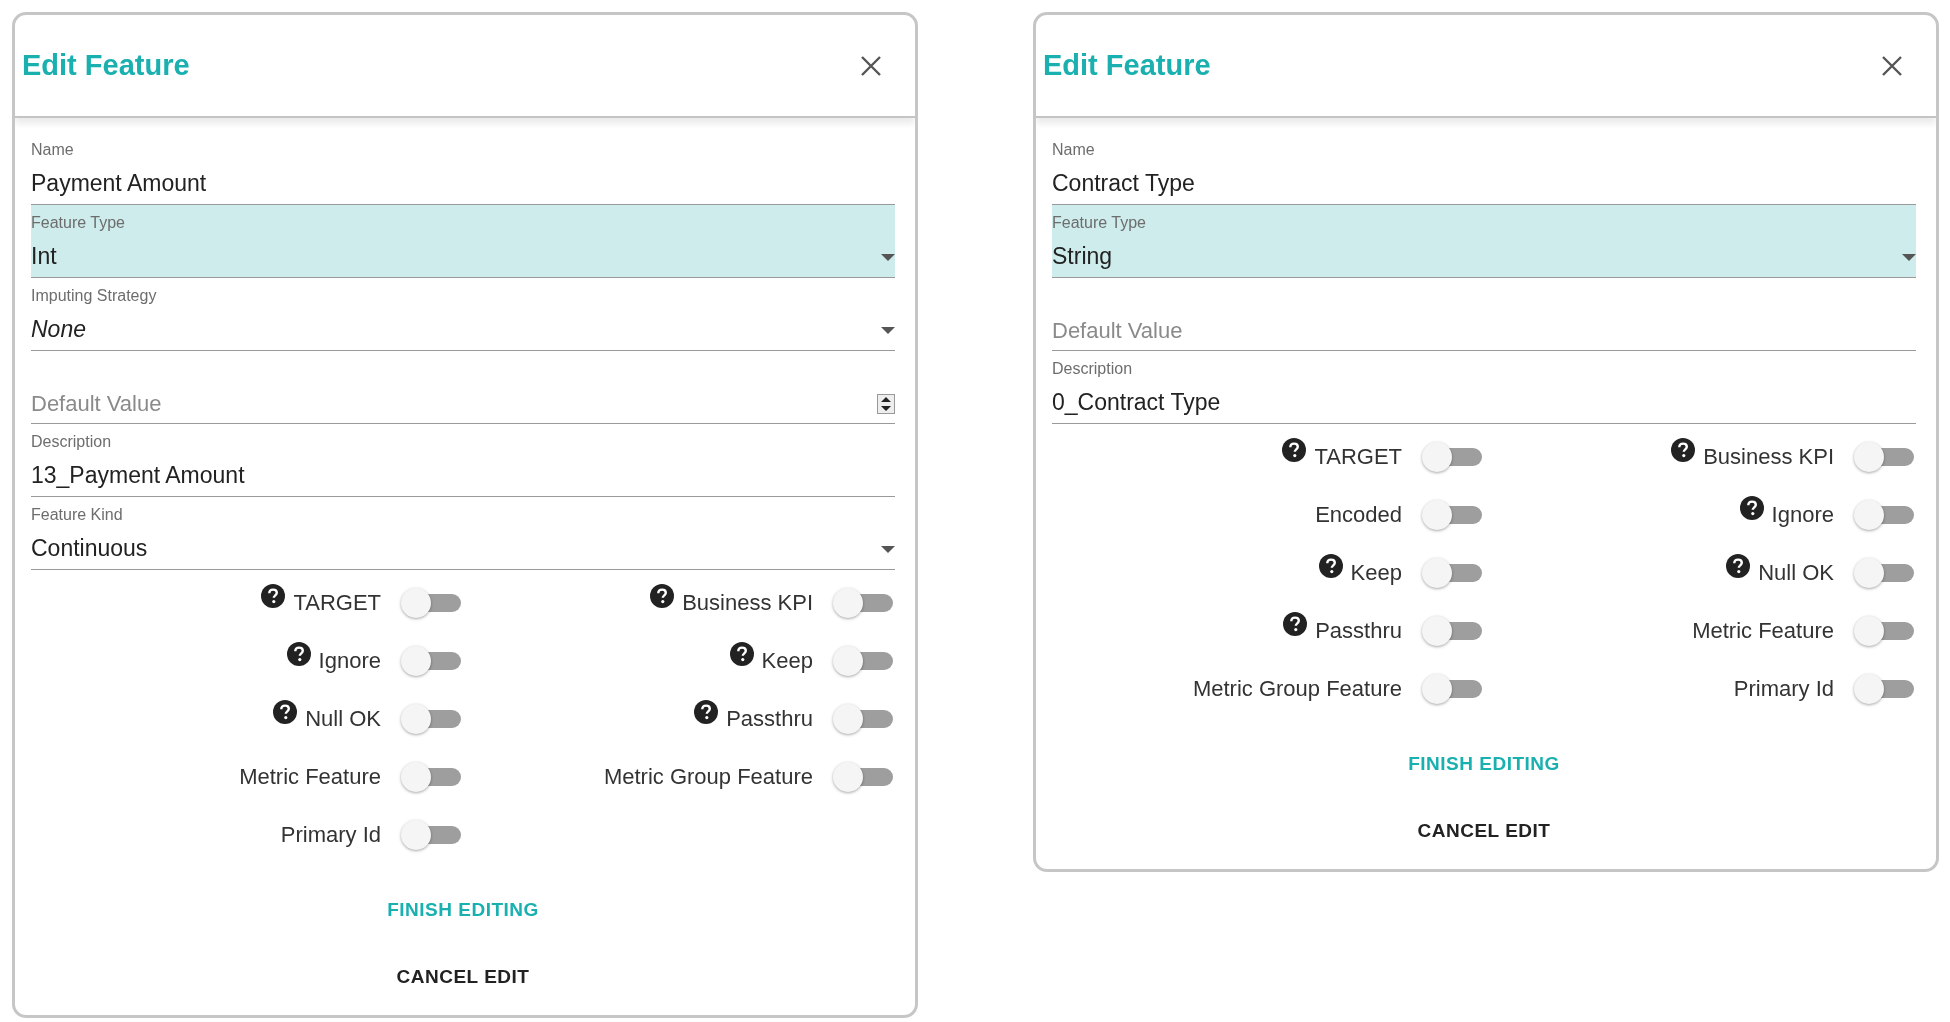 The width and height of the screenshot is (1950, 1022). What do you see at coordinates (1358, 514) in the screenshot?
I see `toggle-label: Encoded` at bounding box center [1358, 514].